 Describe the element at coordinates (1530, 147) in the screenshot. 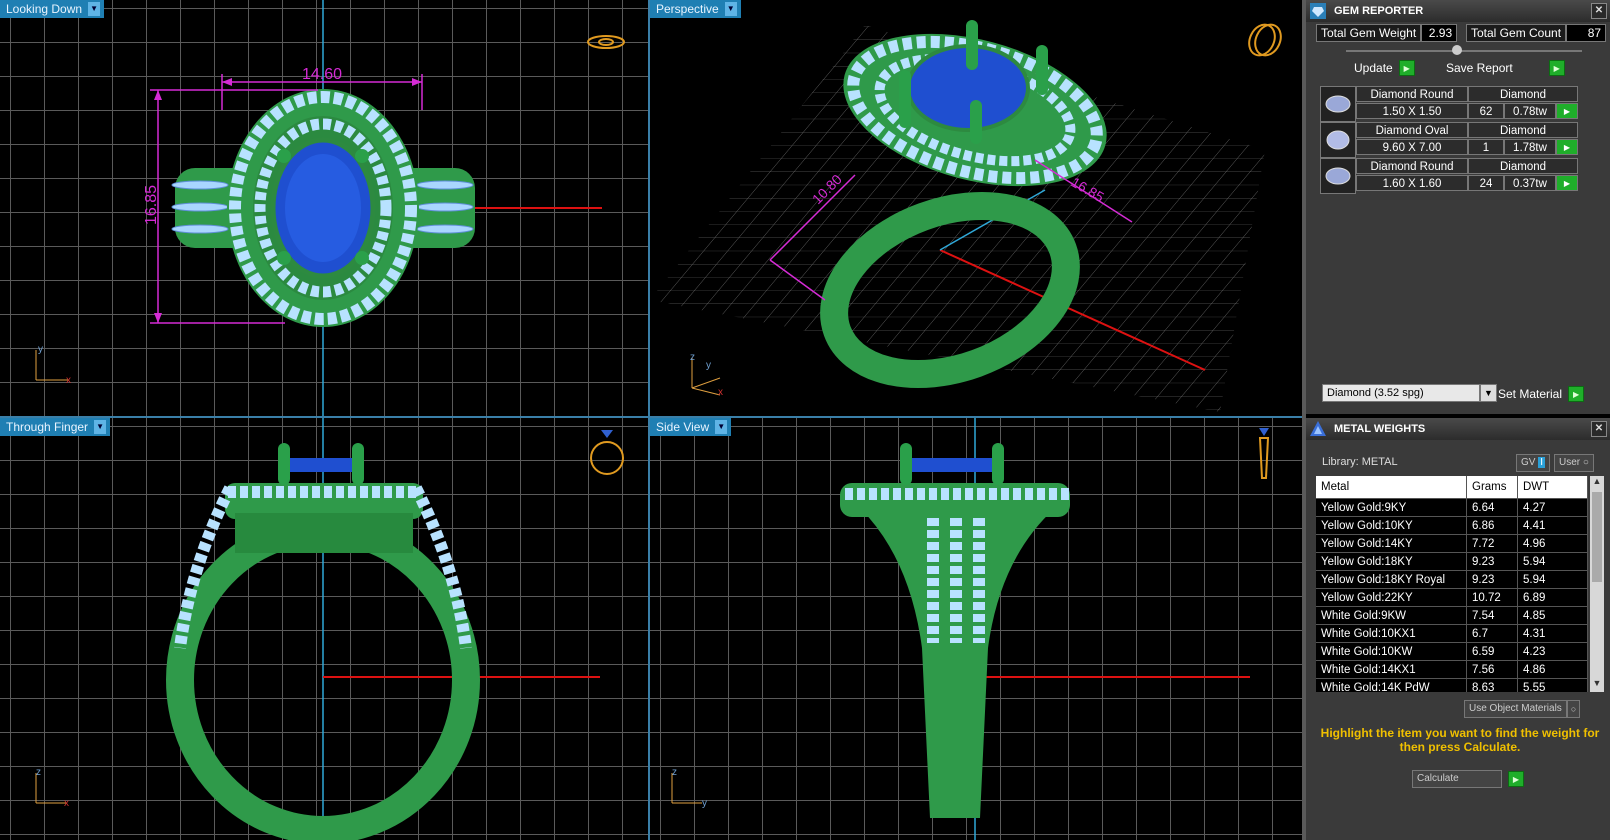

I see `gem-weight: 1.78tw` at that location.